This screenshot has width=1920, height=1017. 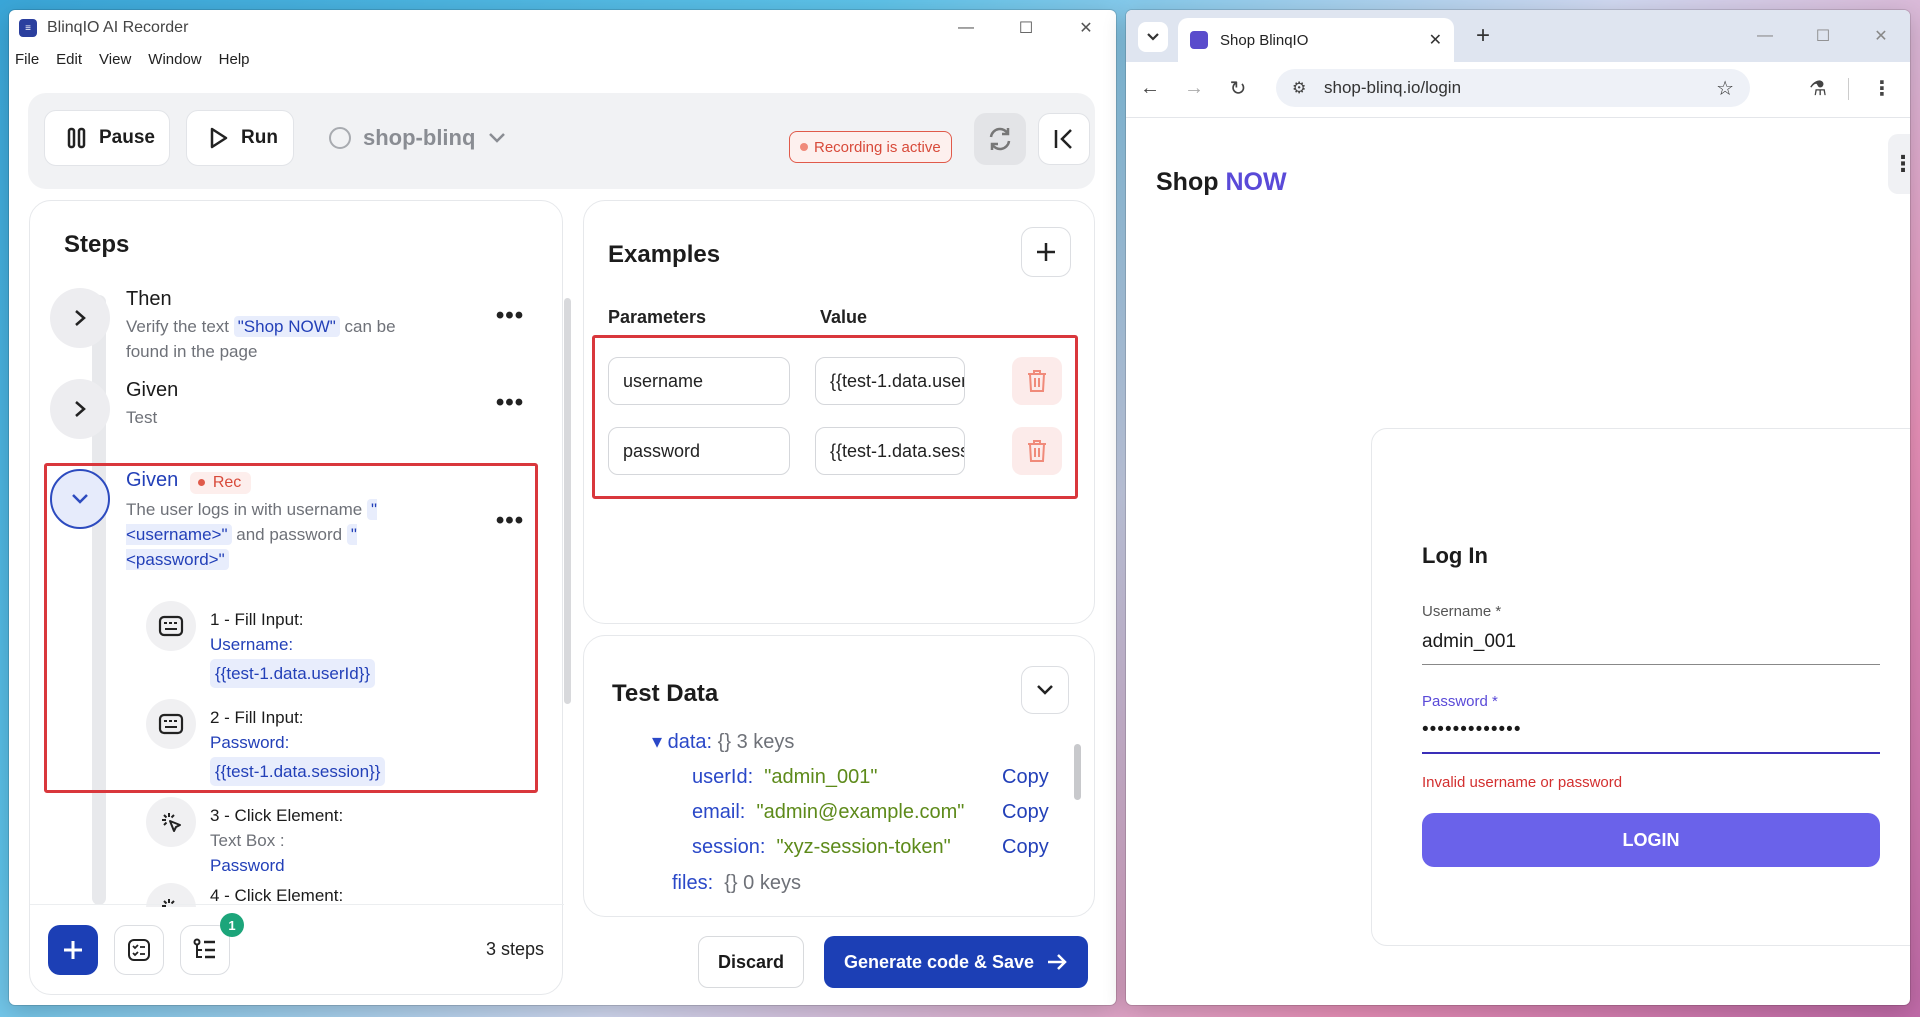 I want to click on value-input-password: {{test-1.data.session}}, so click(x=890, y=451).